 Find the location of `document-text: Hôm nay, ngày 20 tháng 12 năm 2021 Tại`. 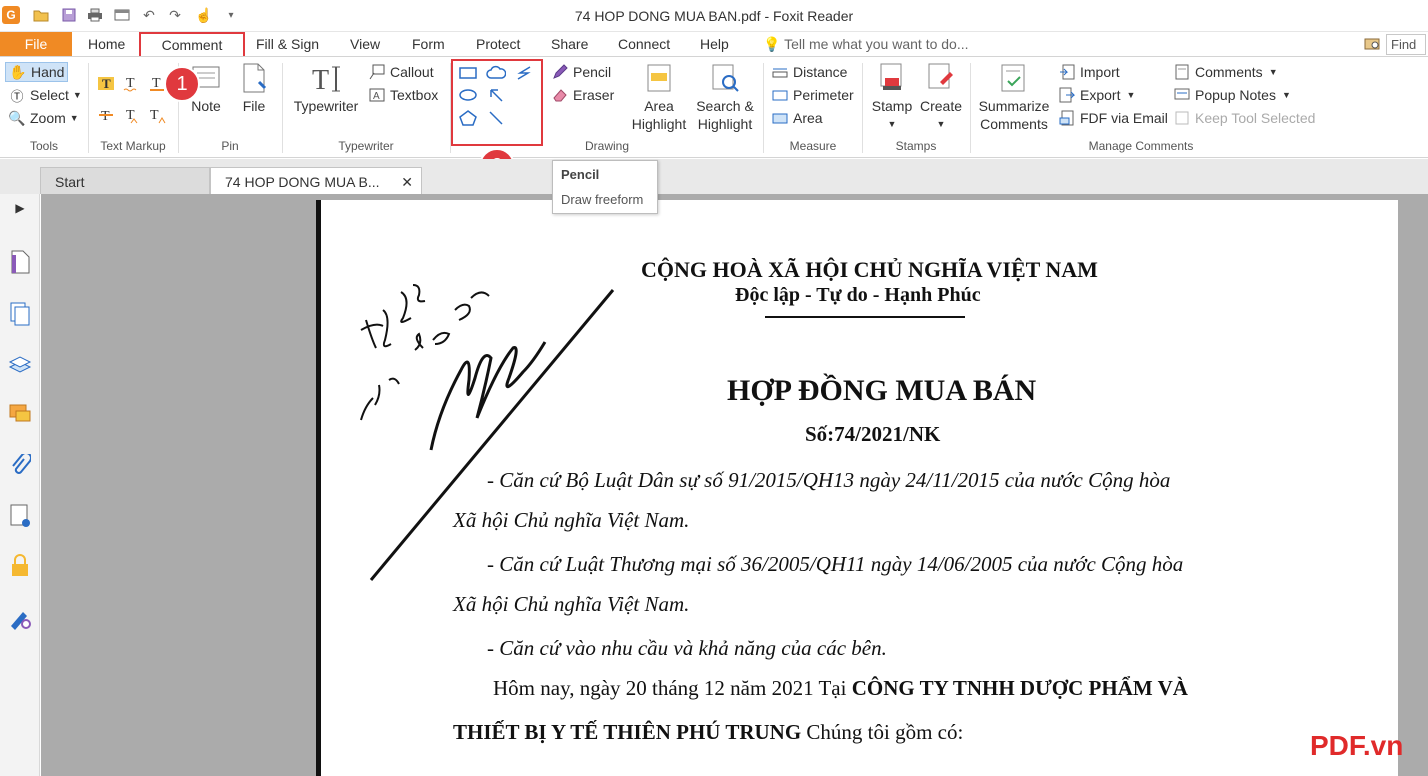

document-text: Hôm nay, ngày 20 tháng 12 năm 2021 Tại is located at coordinates (672, 688).